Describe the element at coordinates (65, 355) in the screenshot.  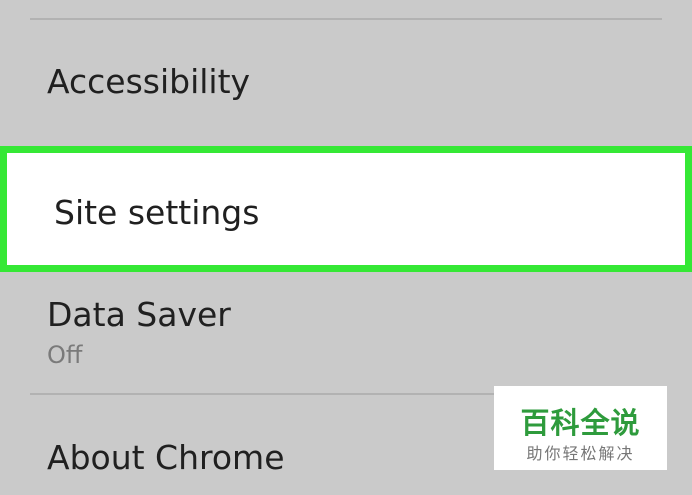
I see `settings-item-value: Off` at that location.